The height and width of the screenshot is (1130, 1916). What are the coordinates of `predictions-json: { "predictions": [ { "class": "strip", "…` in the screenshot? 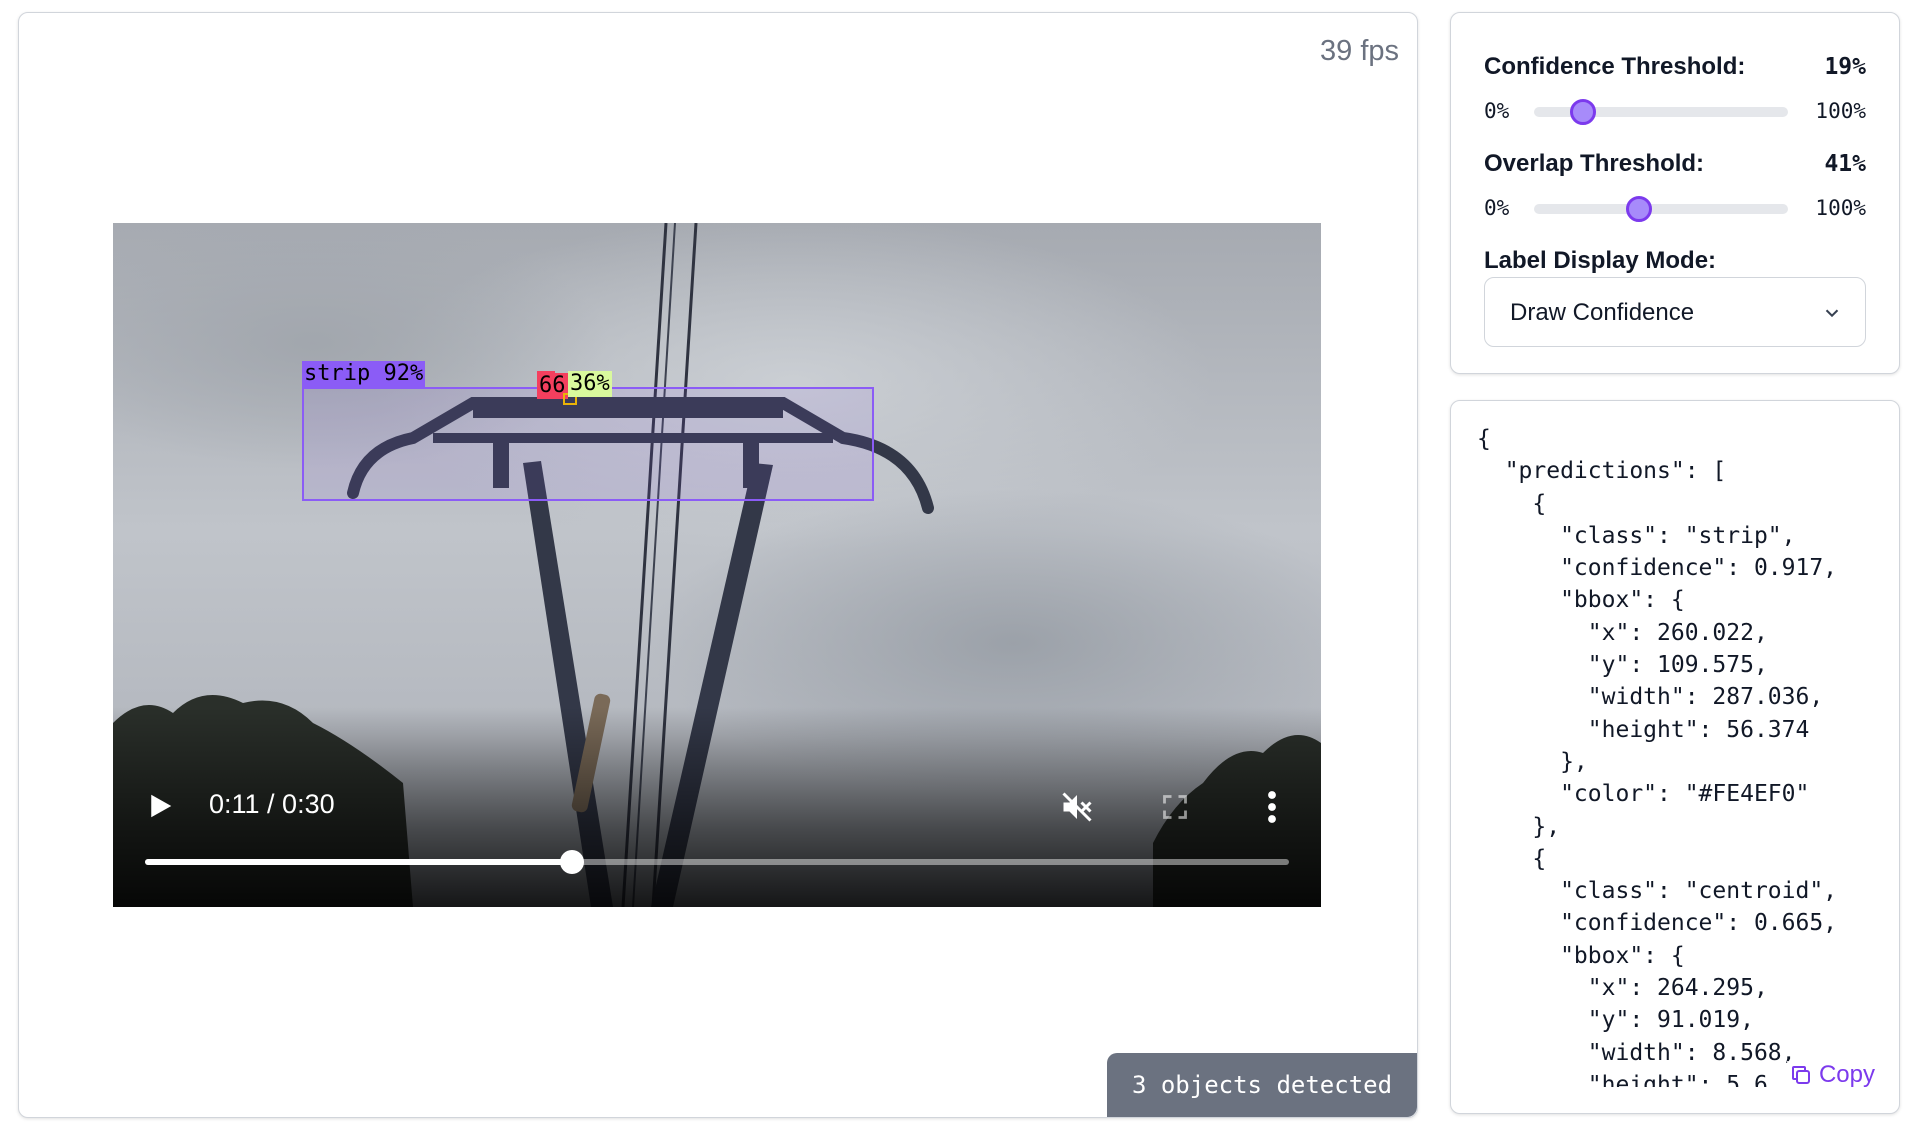 It's located at (1657, 756).